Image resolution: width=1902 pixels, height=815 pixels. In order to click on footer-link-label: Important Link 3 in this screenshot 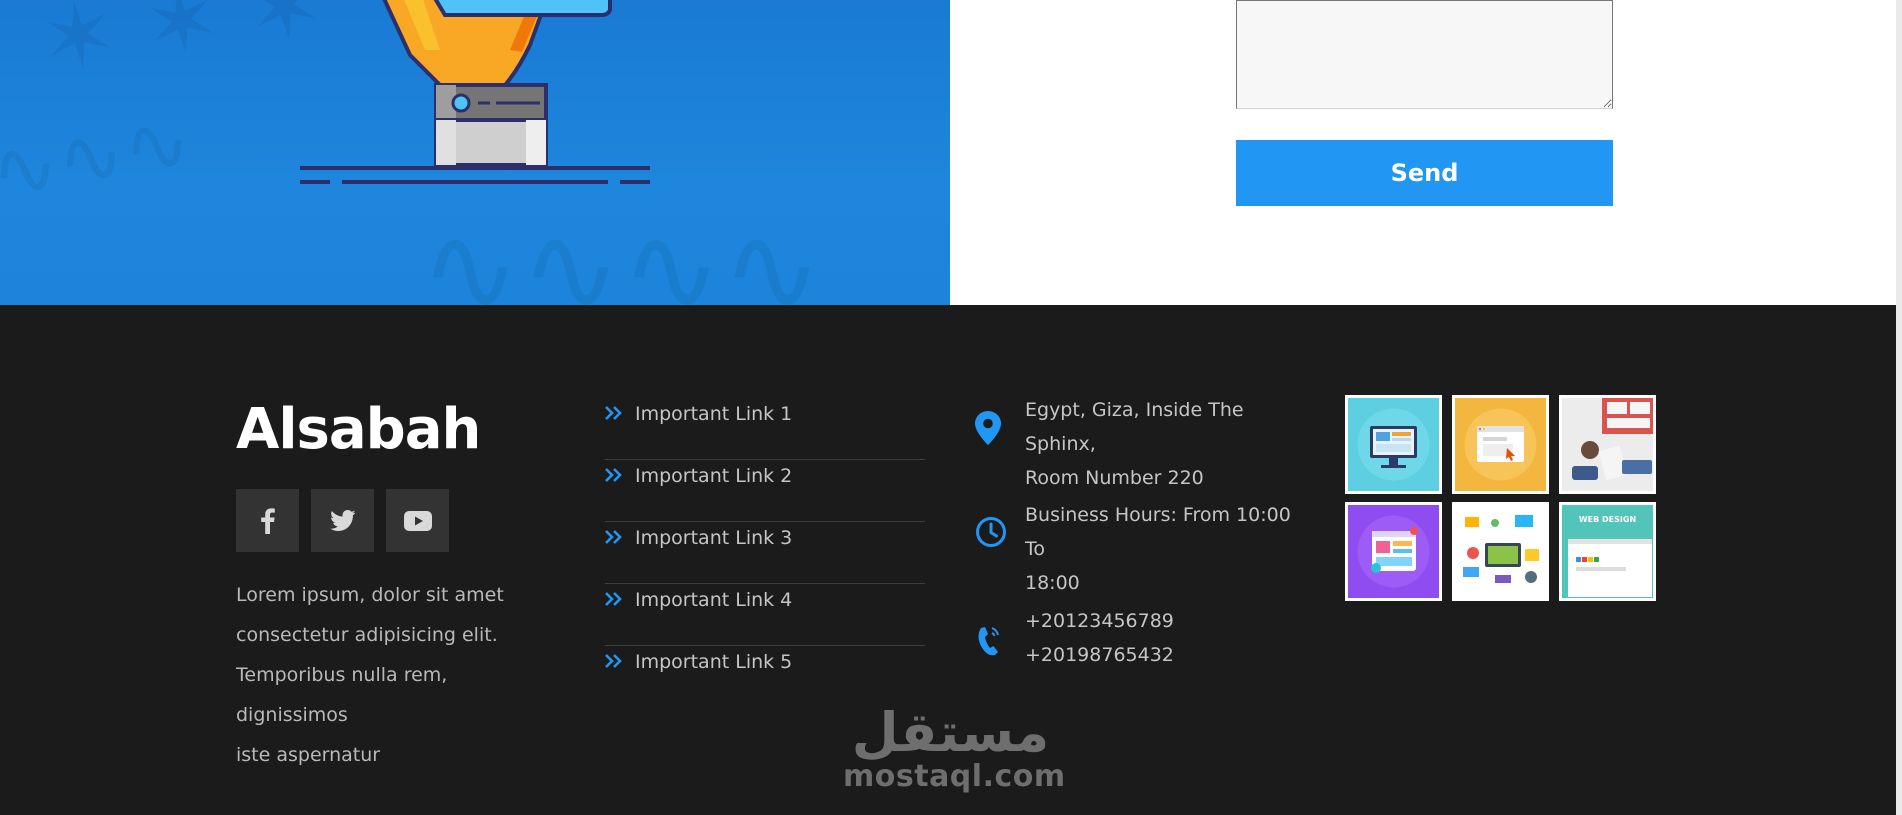, I will do `click(714, 538)`.